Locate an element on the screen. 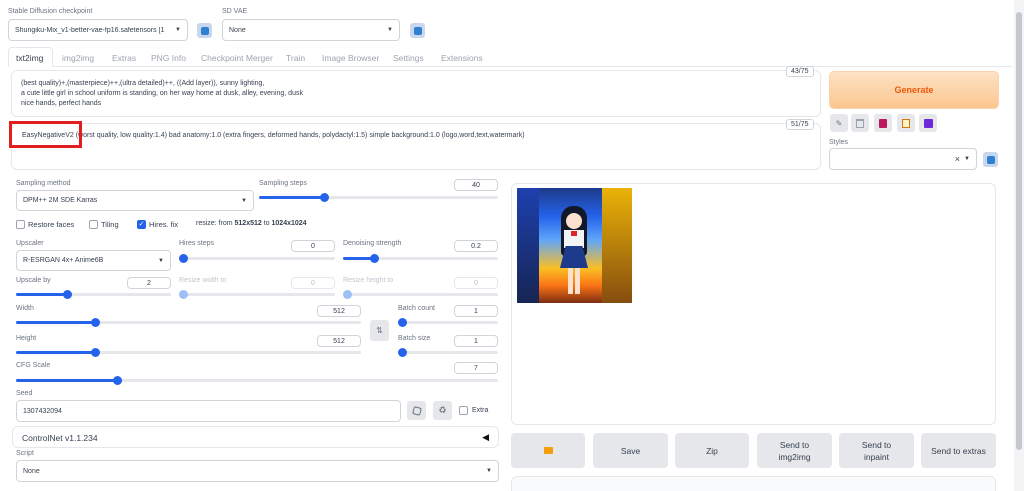 Image resolution: width=1024 pixels, height=491 pixels. width-slider is located at coordinates (188, 322).